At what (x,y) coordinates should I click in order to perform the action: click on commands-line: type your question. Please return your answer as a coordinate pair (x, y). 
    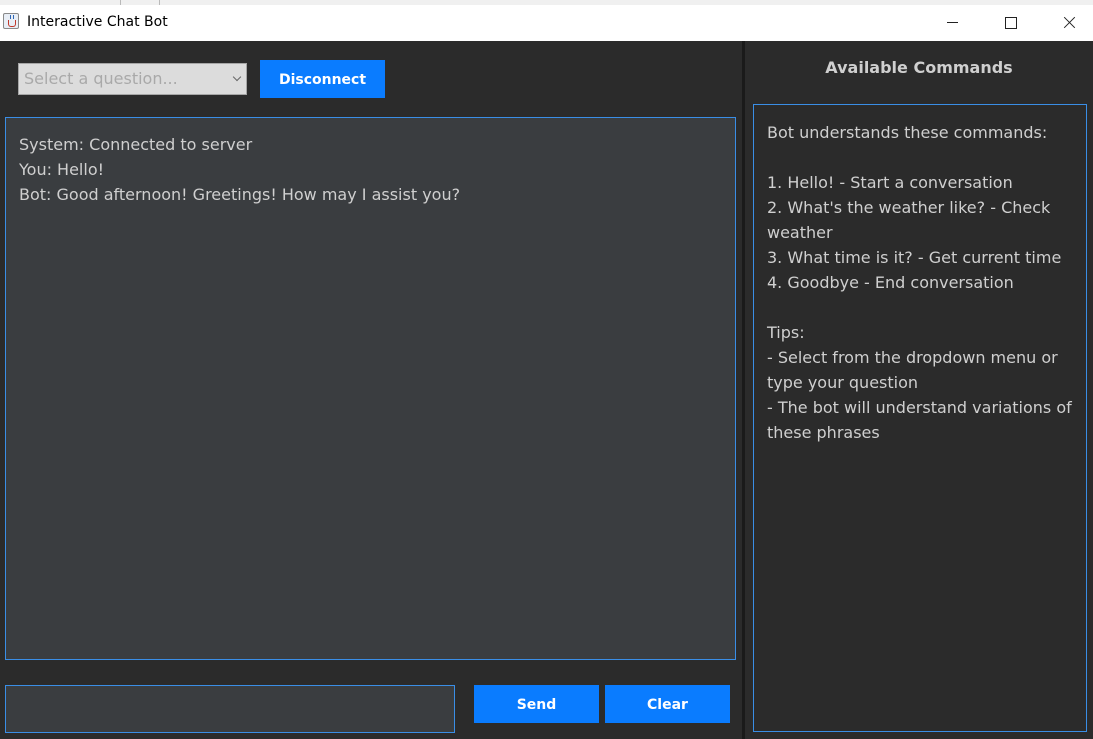
    Looking at the image, I should click on (843, 382).